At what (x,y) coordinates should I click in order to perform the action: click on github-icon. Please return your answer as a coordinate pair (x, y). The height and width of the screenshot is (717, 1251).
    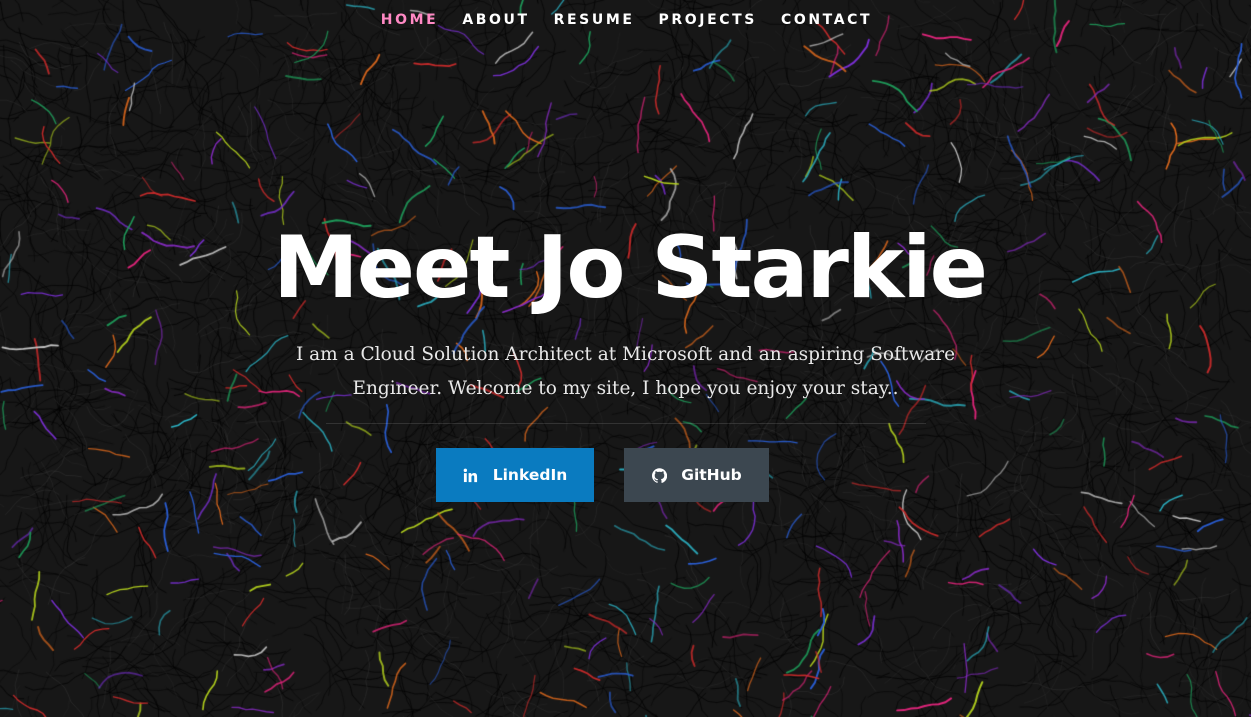
    Looking at the image, I should click on (659, 475).